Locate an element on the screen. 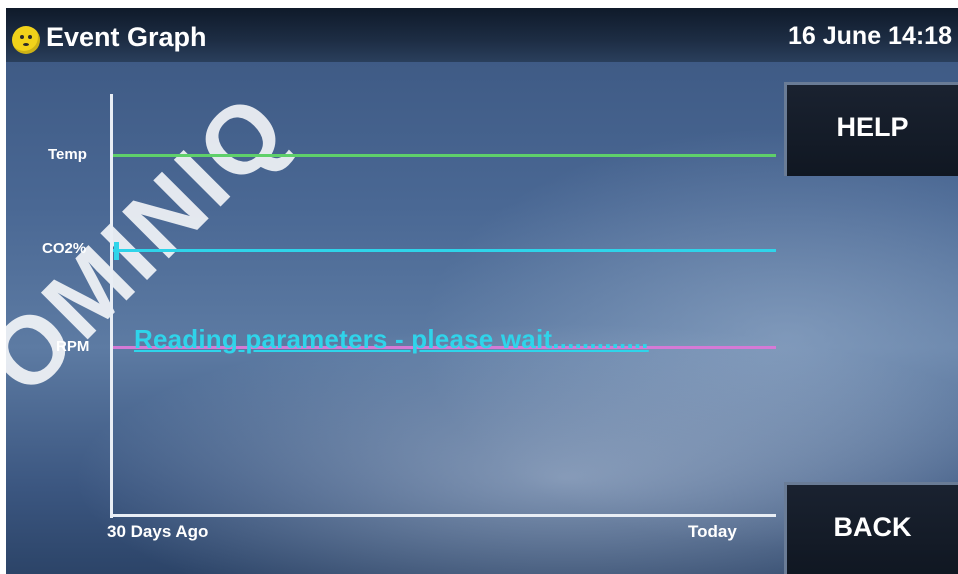  y-label-rpm: RPM is located at coordinates (73, 346).